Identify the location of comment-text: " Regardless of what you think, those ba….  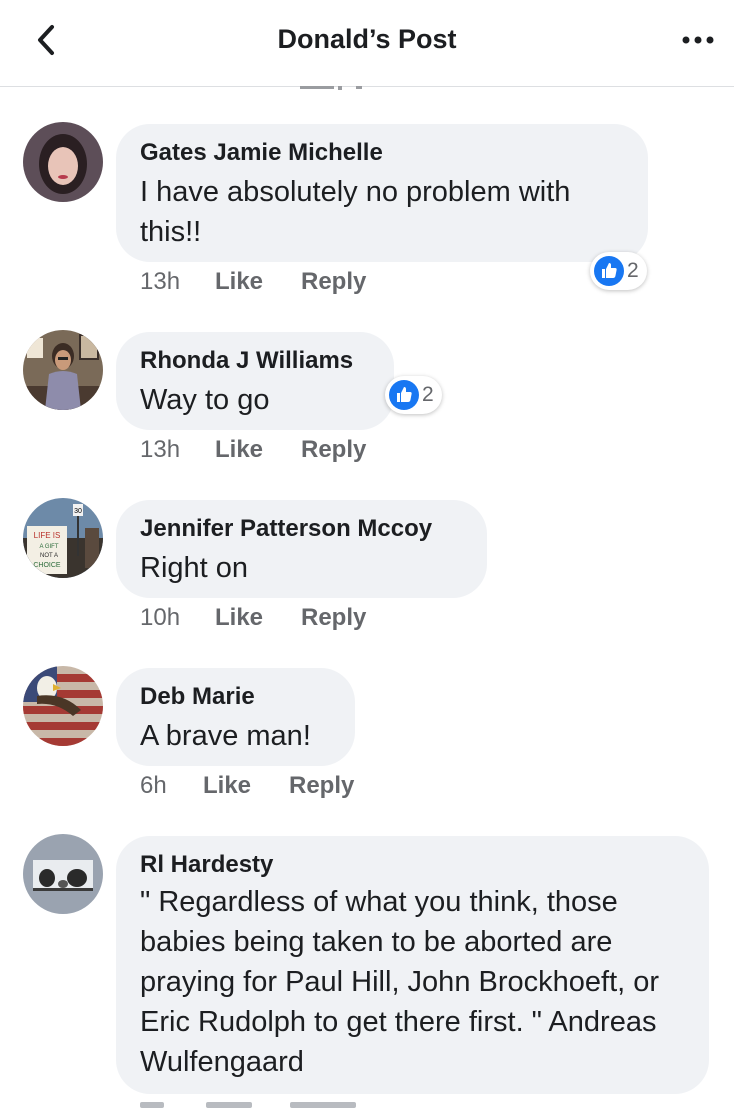
(400, 982).